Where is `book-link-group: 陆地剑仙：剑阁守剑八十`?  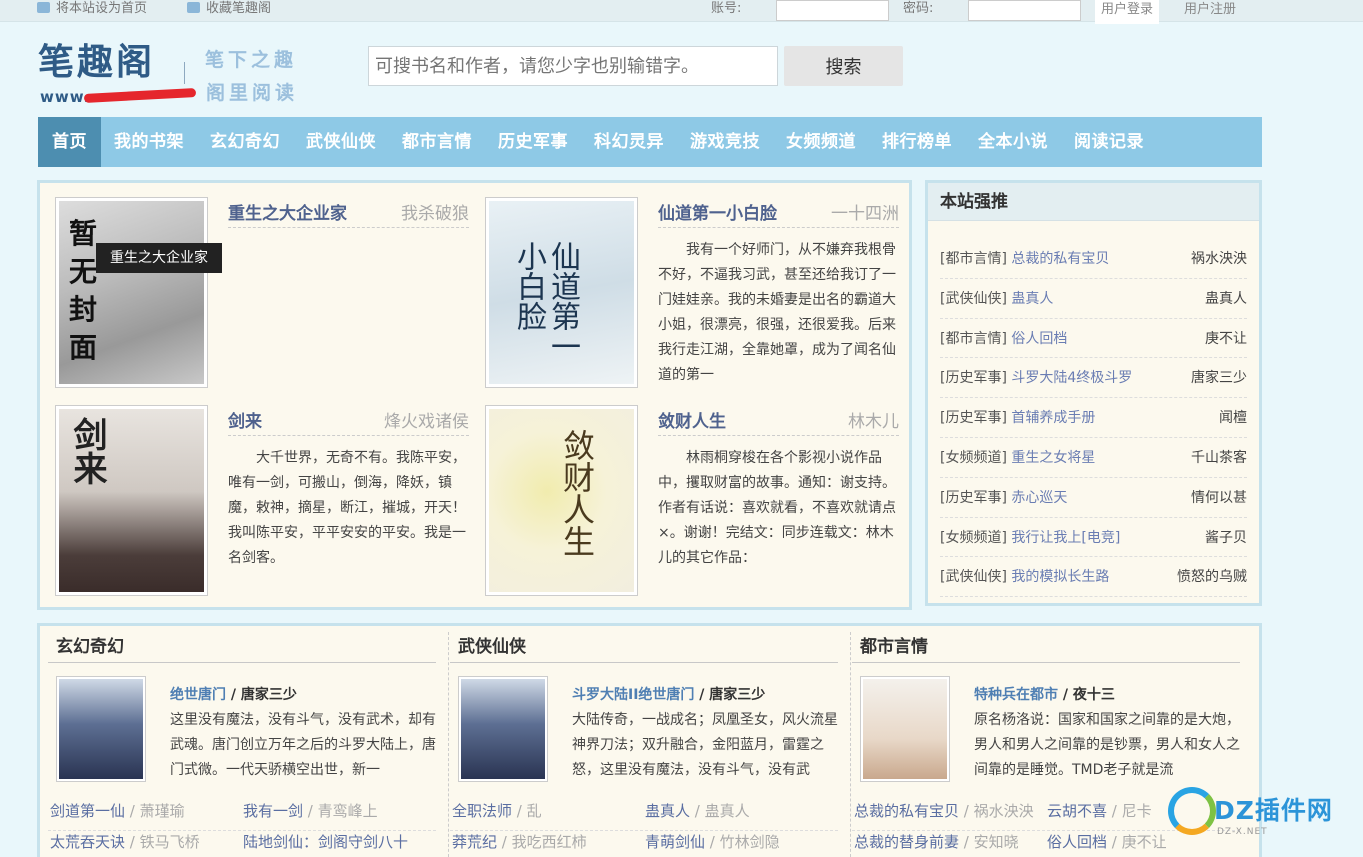 book-link-group: 陆地剑仙：剑阁守剑八十 is located at coordinates (339, 841).